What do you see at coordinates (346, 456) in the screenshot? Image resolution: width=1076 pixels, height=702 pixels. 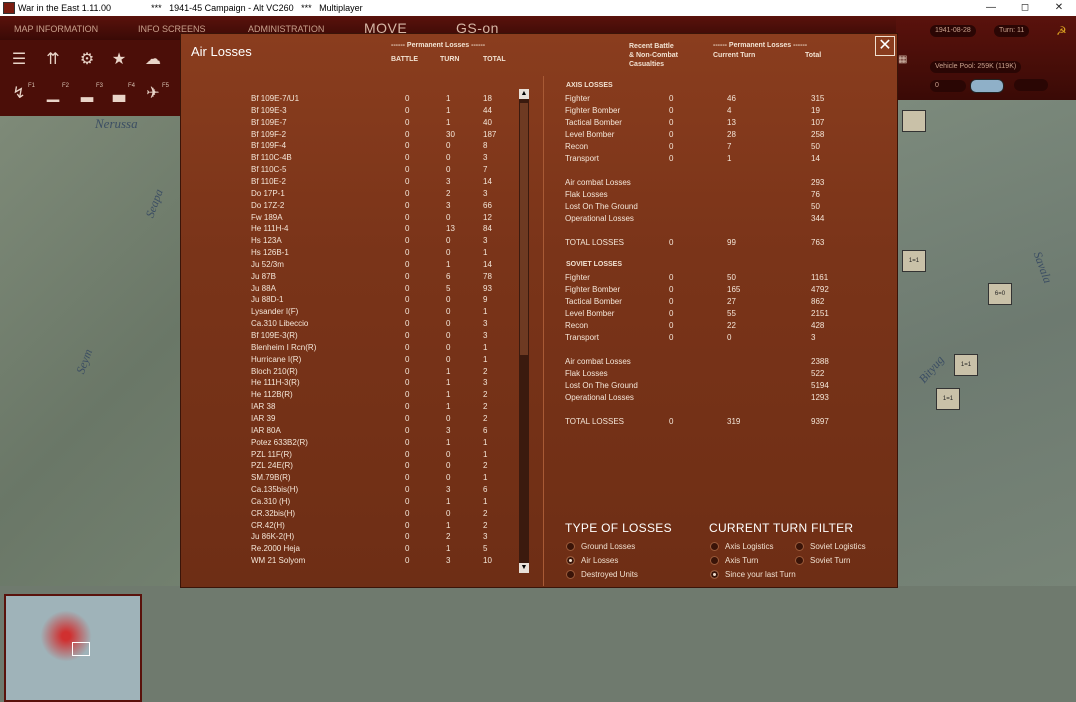 I see `table-row: PZL 11F(R) 0 0 1` at bounding box center [346, 456].